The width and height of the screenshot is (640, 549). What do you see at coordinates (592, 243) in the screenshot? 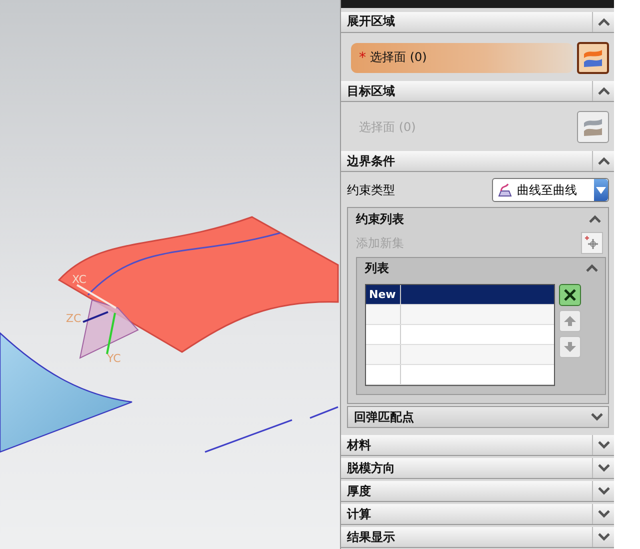
I see `crosshair-plus-icon` at bounding box center [592, 243].